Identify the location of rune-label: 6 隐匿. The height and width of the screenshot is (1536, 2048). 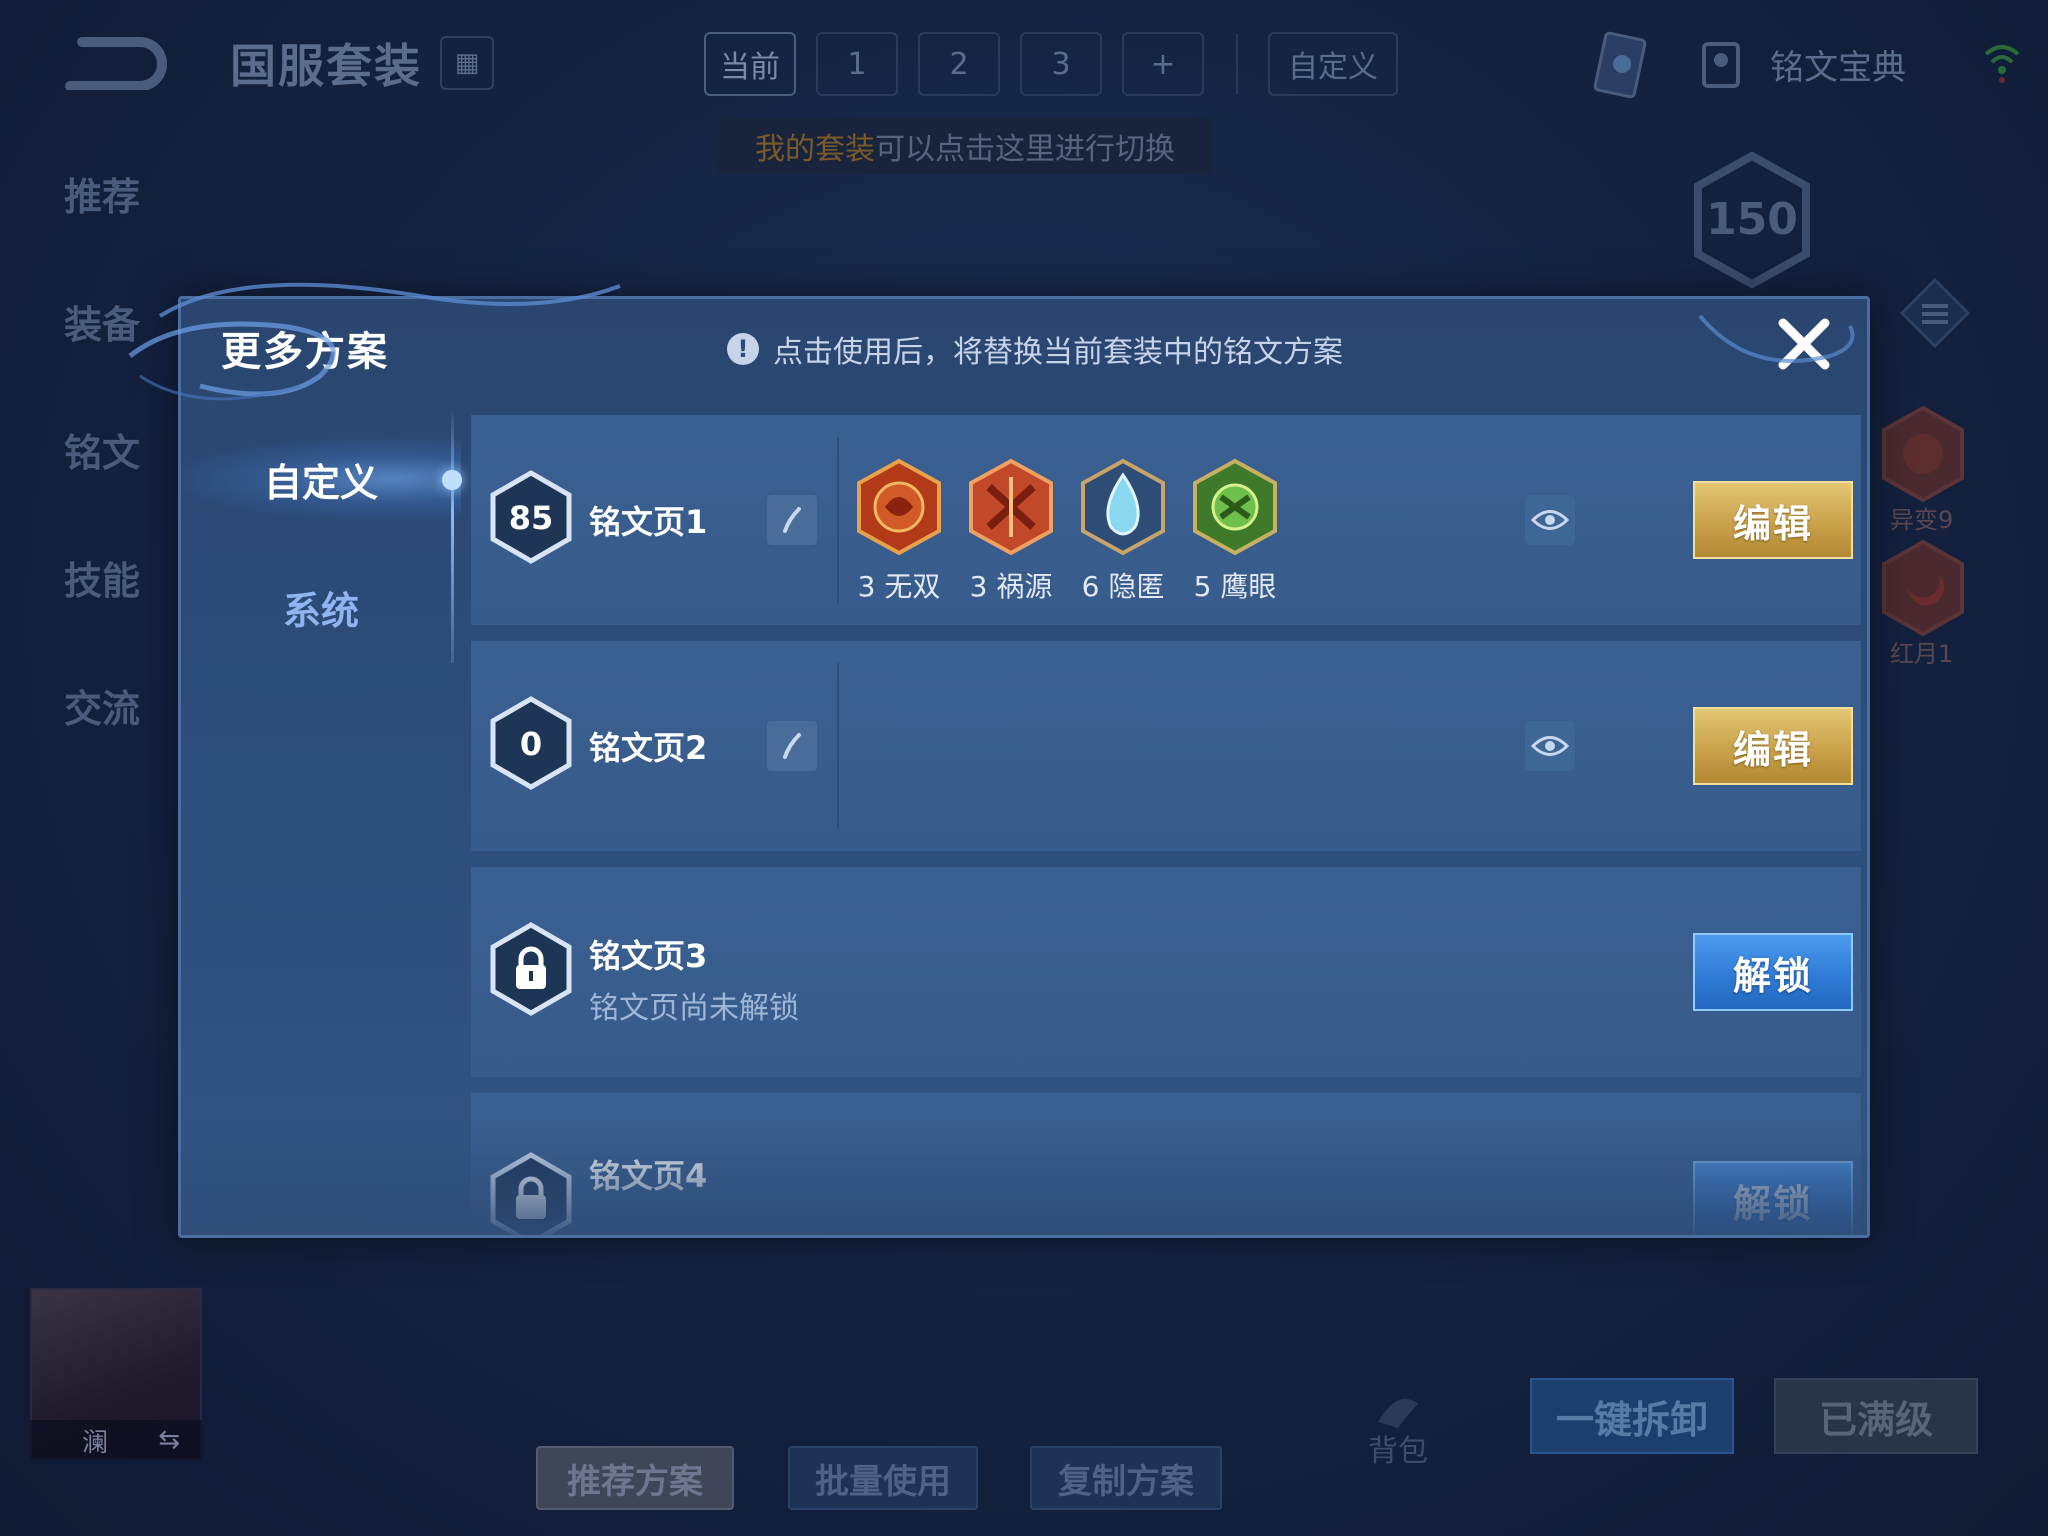
(1123, 586).